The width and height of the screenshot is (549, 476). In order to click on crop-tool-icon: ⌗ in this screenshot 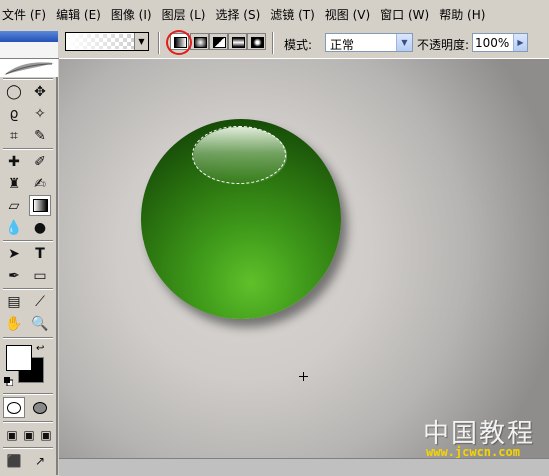, I will do `click(14, 135)`.